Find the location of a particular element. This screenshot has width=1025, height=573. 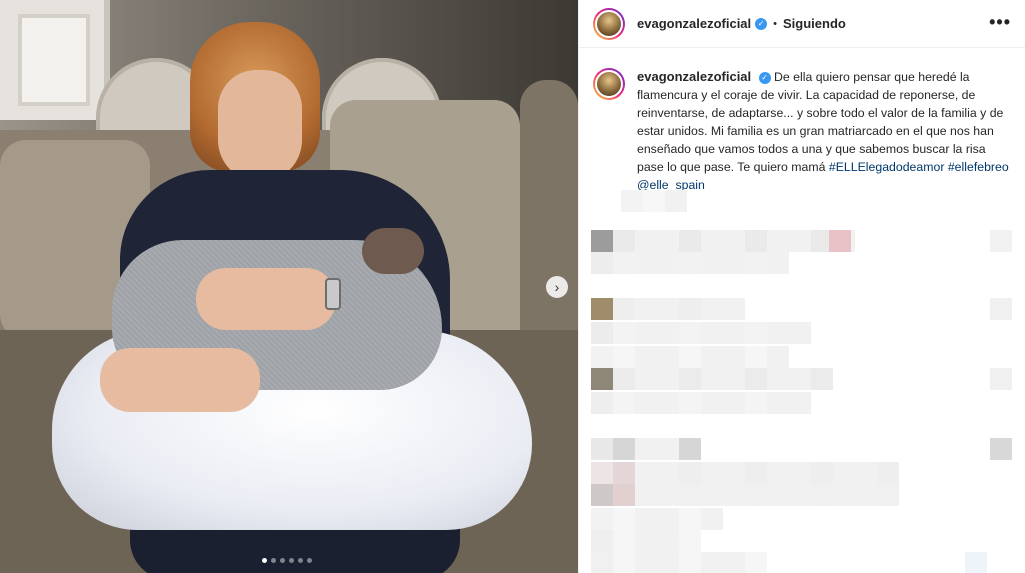

following-button: Siguiendo is located at coordinates (814, 23).